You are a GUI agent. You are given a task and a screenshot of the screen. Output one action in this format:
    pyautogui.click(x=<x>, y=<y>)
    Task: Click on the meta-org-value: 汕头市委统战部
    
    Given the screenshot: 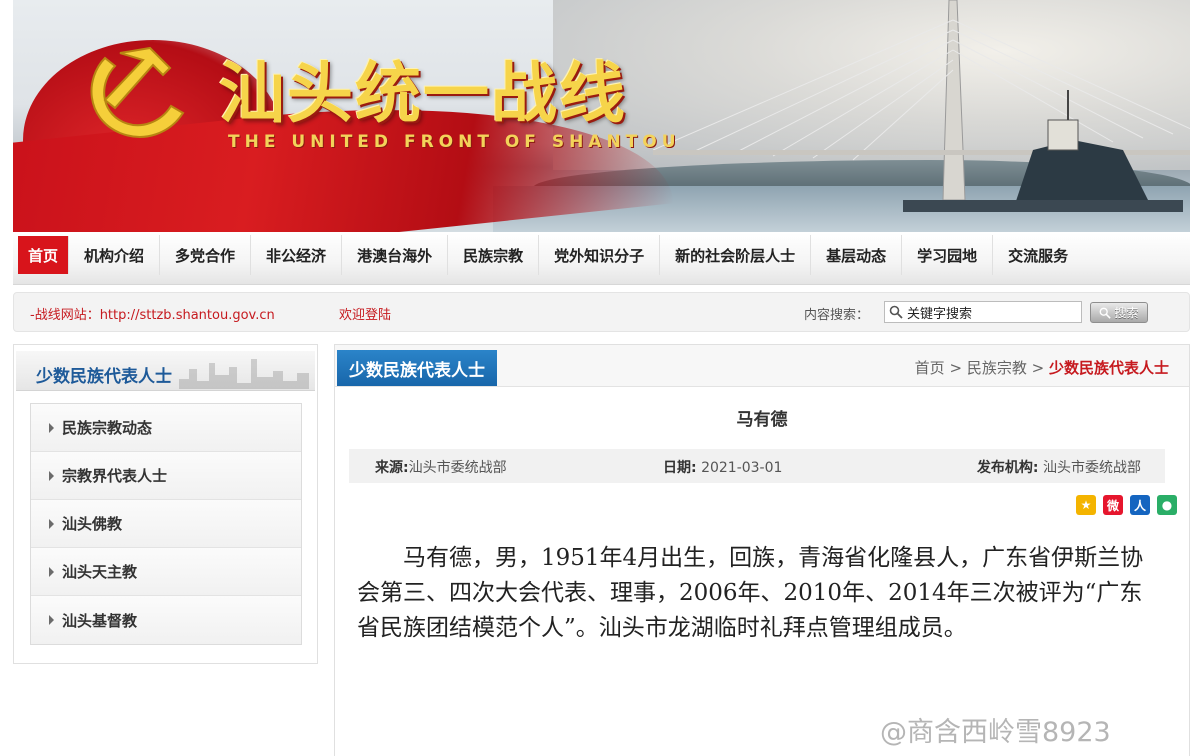 What is the action you would take?
    pyautogui.click(x=1092, y=468)
    